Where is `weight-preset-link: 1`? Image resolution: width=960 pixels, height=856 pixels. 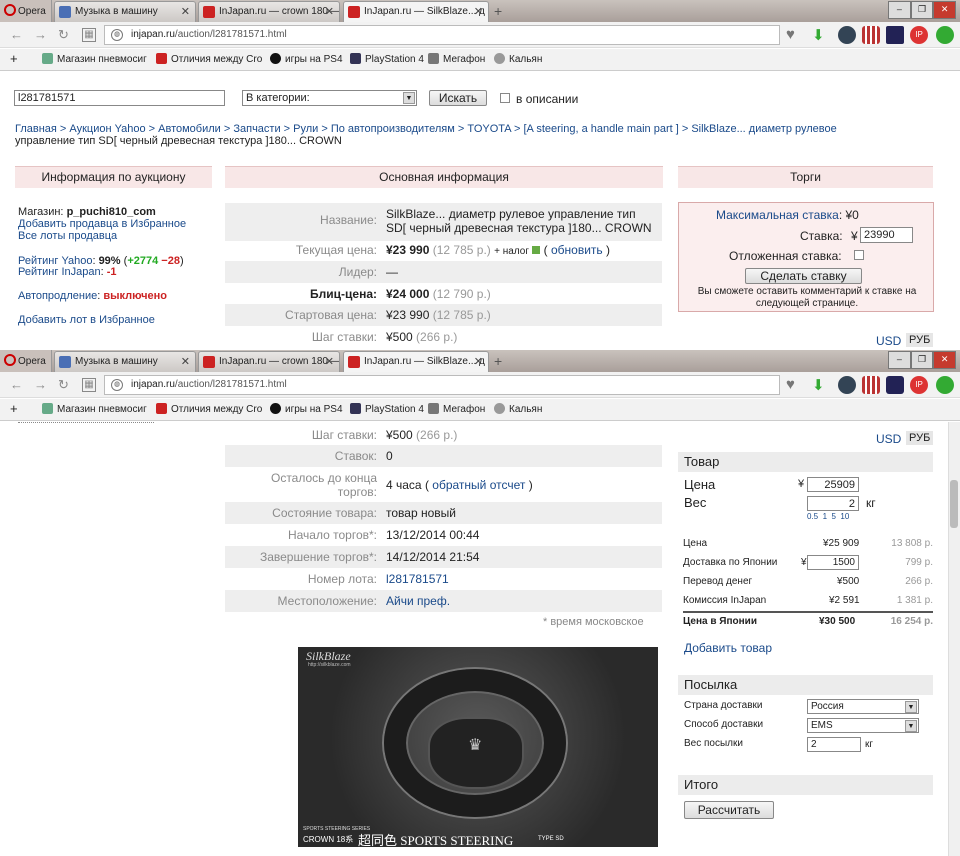 weight-preset-link: 1 is located at coordinates (825, 516).